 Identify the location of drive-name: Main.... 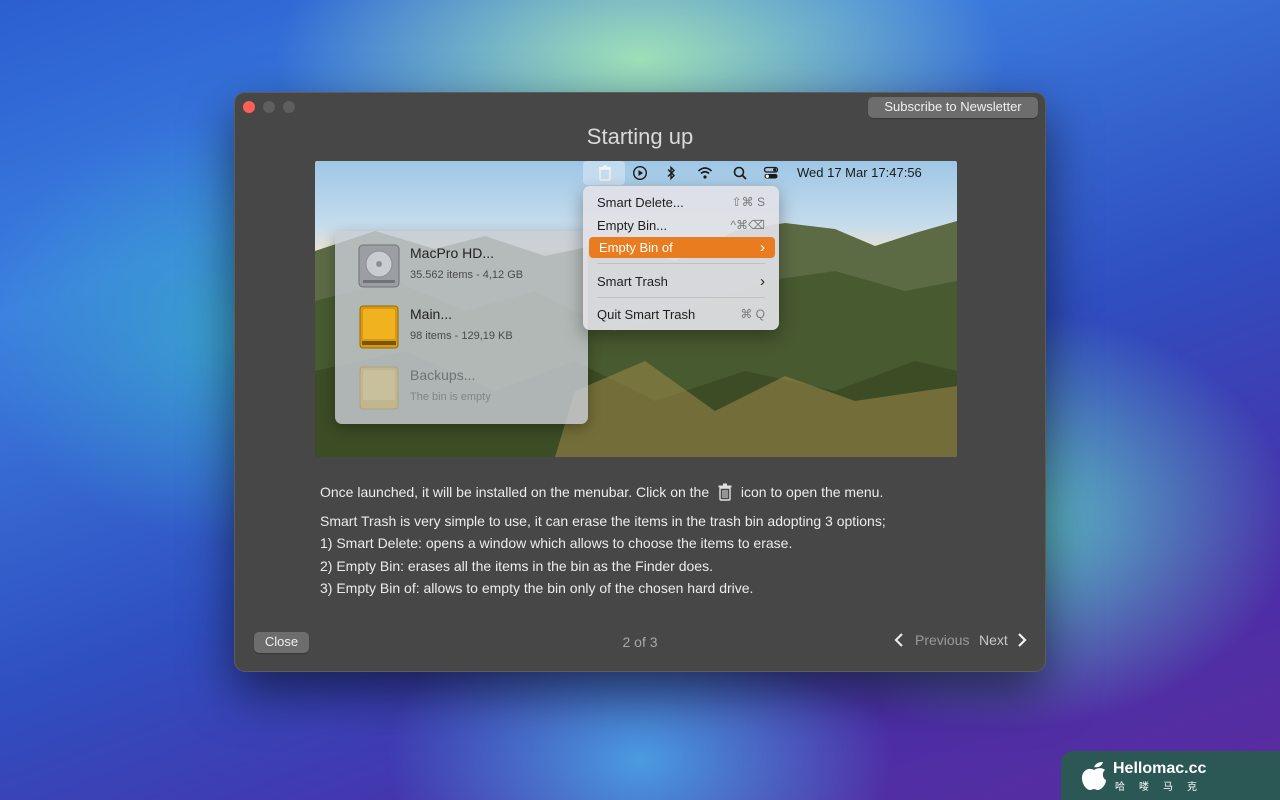
(431, 314).